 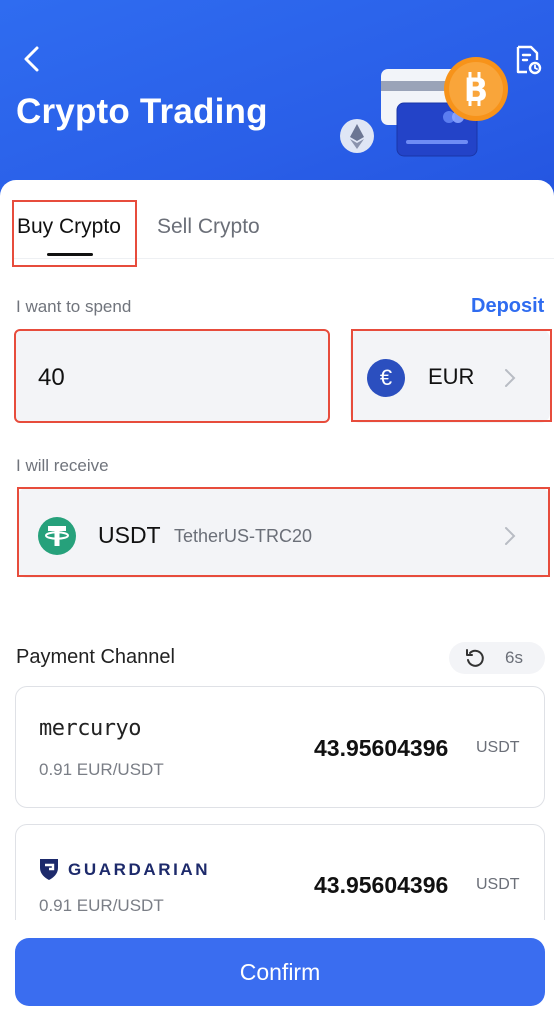 I want to click on receive-label: I will receive, so click(x=62, y=465).